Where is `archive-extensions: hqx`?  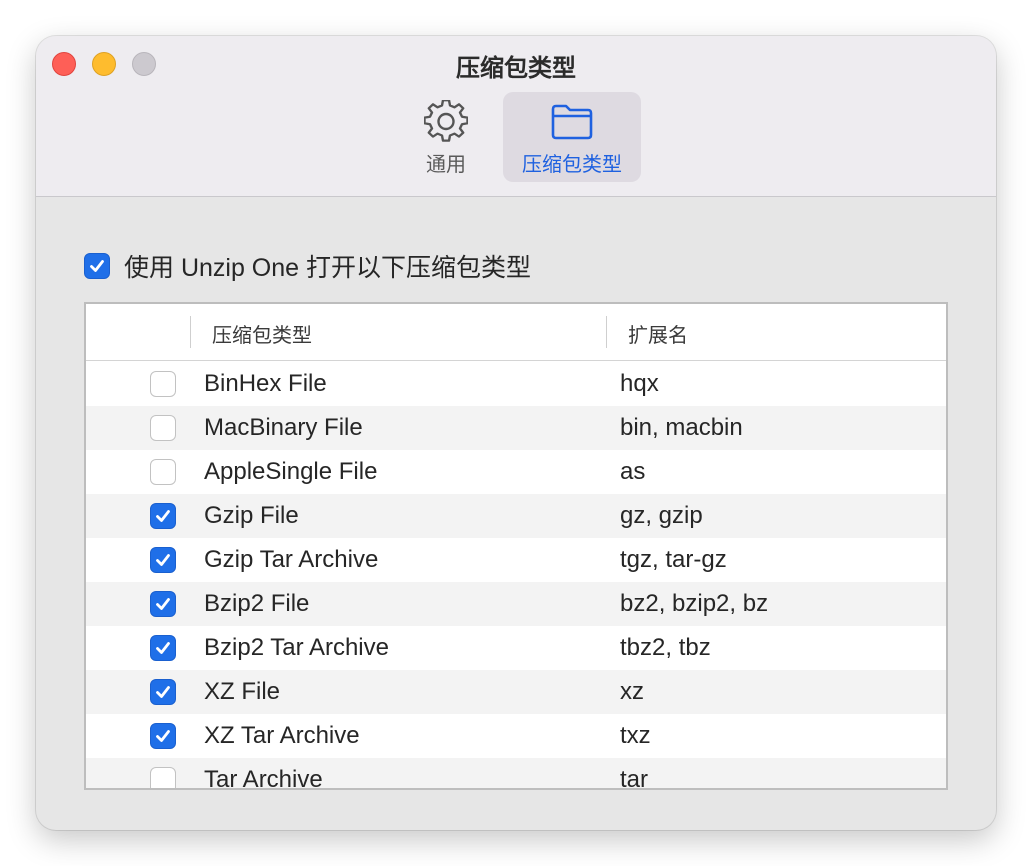
archive-extensions: hqx is located at coordinates (639, 383).